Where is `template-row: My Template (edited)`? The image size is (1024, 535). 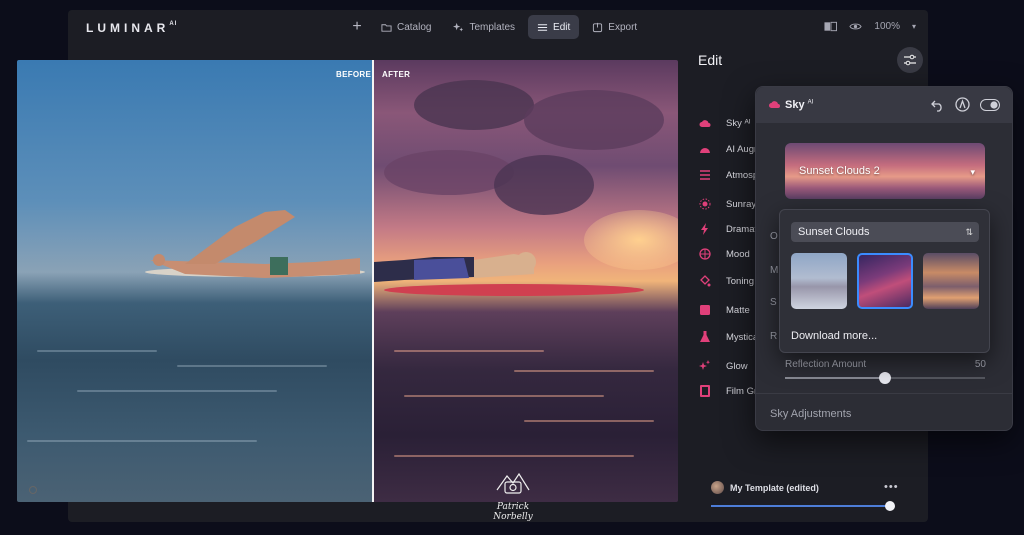 template-row: My Template (edited) is located at coordinates (765, 487).